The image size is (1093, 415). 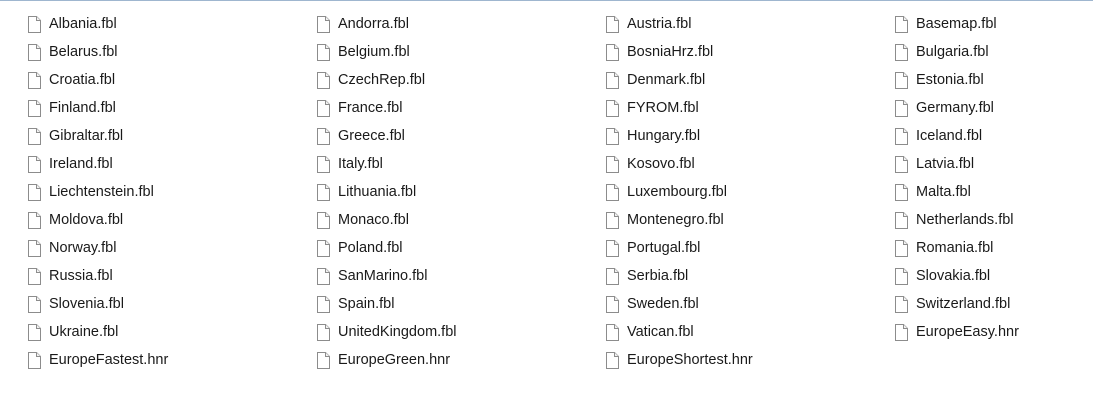 What do you see at coordinates (949, 136) in the screenshot?
I see `file-name: Iceland.fbl` at bounding box center [949, 136].